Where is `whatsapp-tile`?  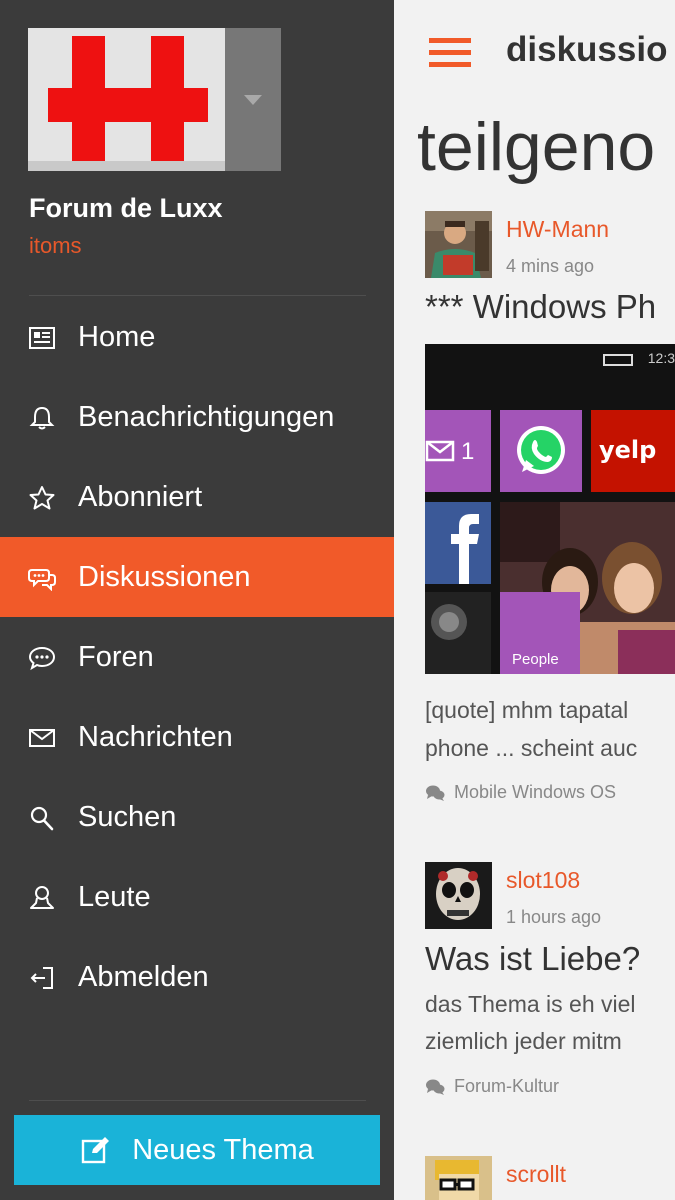 whatsapp-tile is located at coordinates (541, 451).